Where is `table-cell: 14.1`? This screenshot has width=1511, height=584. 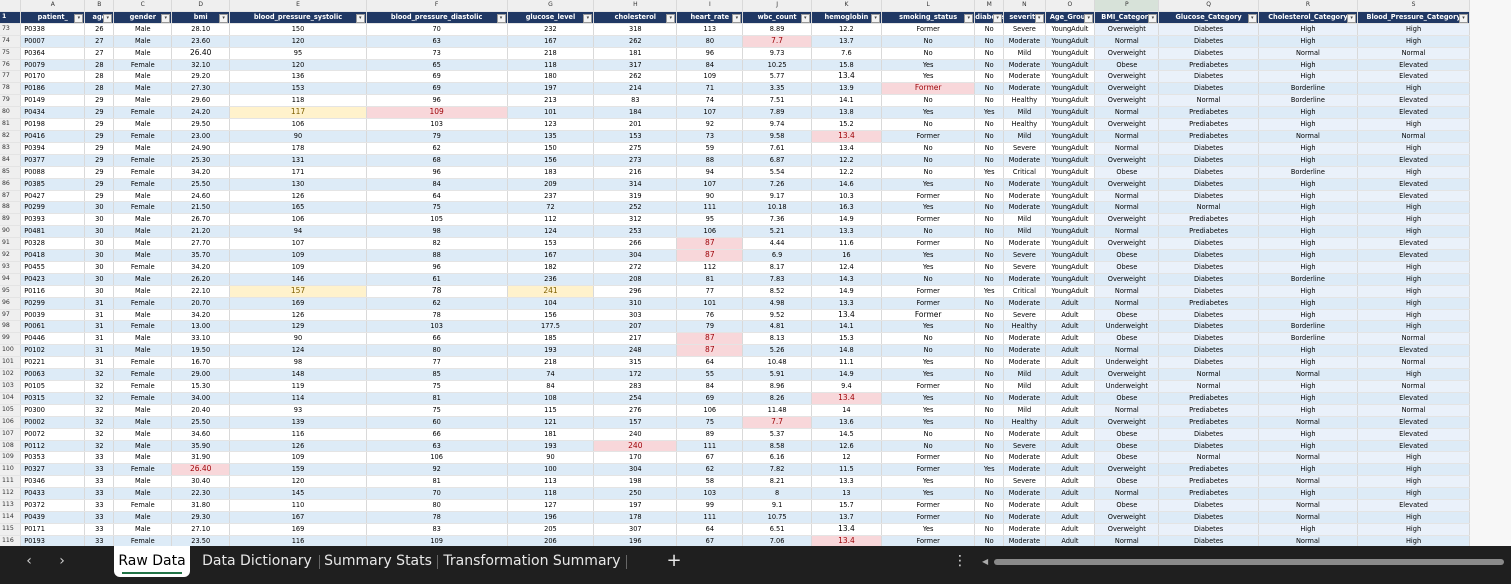
table-cell: 14.1 is located at coordinates (847, 101).